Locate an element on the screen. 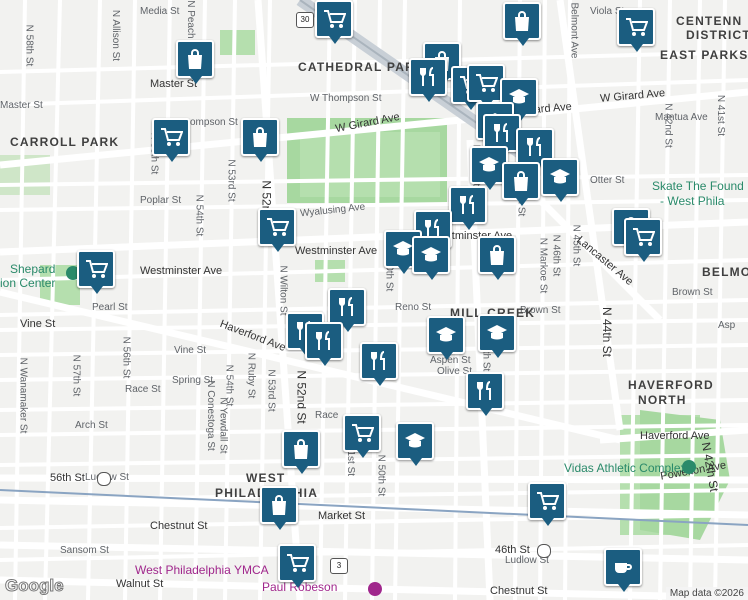 The image size is (748, 600). park-pin-icon is located at coordinates (689, 467).